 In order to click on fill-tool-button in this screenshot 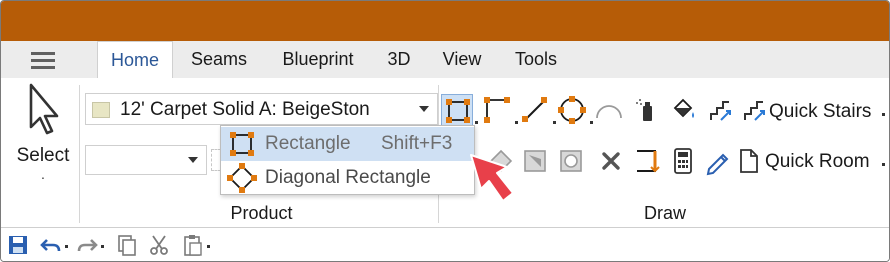, I will do `click(683, 110)`.